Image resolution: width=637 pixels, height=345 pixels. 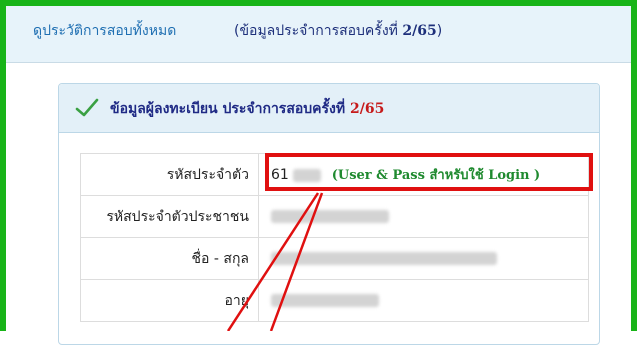 I want to click on view-all-history-link: ดูประวัติการสอบทั้งหมด, so click(x=104, y=31).